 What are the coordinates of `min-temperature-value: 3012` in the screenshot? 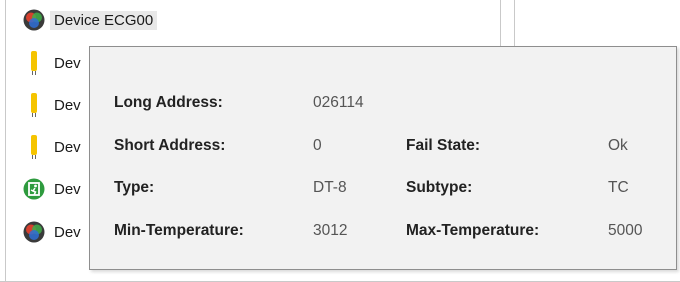 It's located at (330, 230).